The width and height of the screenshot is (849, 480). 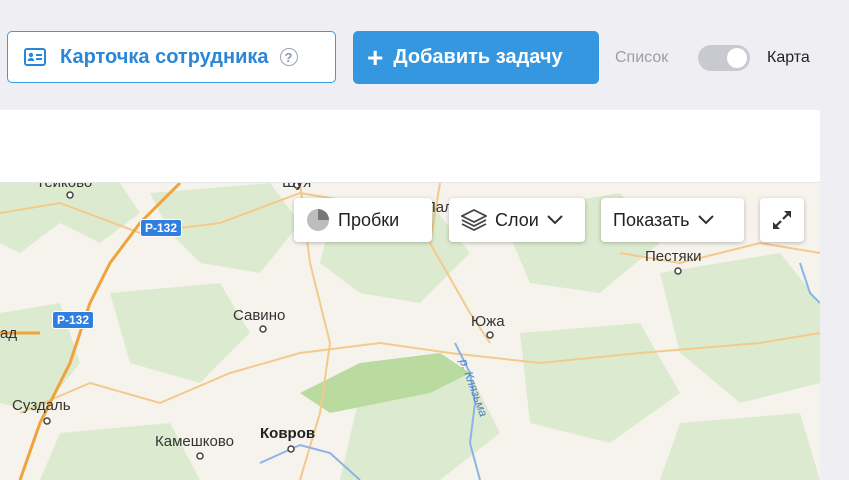 What do you see at coordinates (288, 433) in the screenshot?
I see `place-kovrov: Ковров` at bounding box center [288, 433].